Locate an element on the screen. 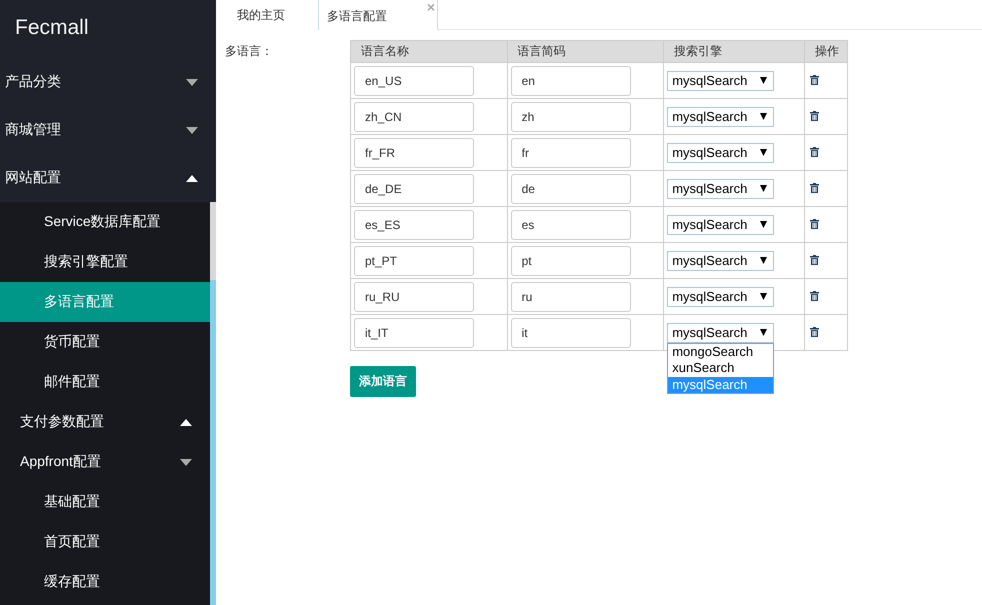 The width and height of the screenshot is (982, 605). language-code-field: pt is located at coordinates (570, 261).